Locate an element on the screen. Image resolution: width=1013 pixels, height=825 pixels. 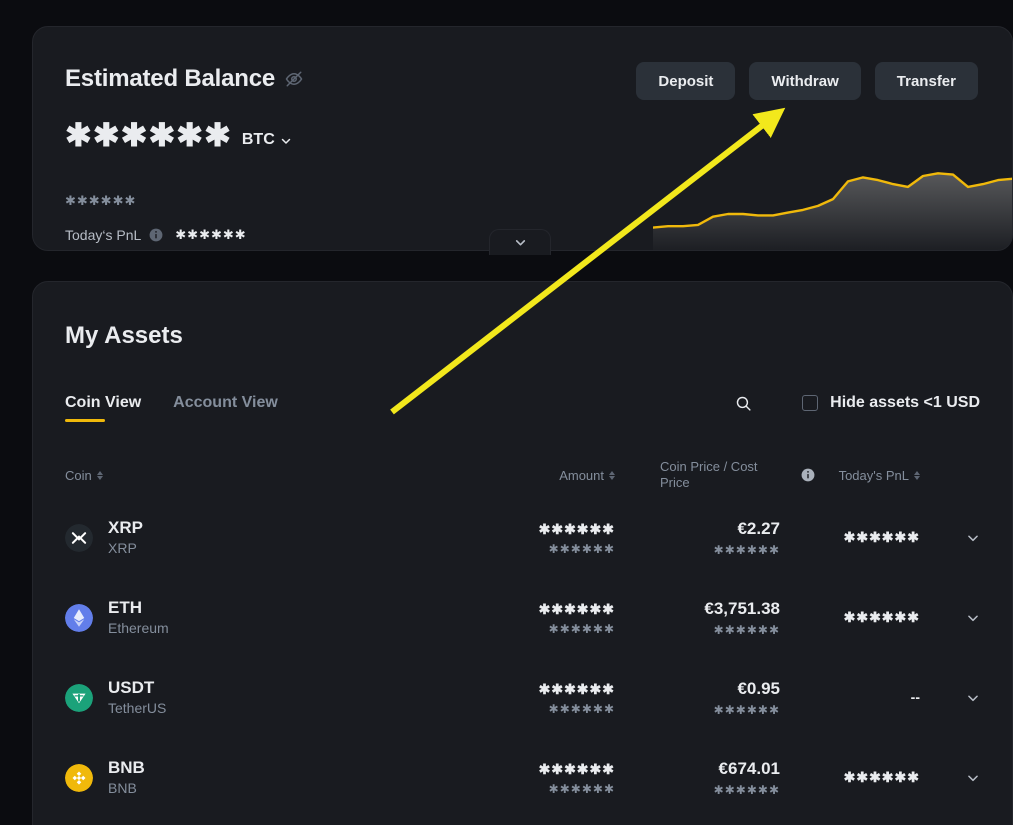
todays-pnl-value-masked: ✱✱✱✱✱✱ is located at coordinates (211, 234).